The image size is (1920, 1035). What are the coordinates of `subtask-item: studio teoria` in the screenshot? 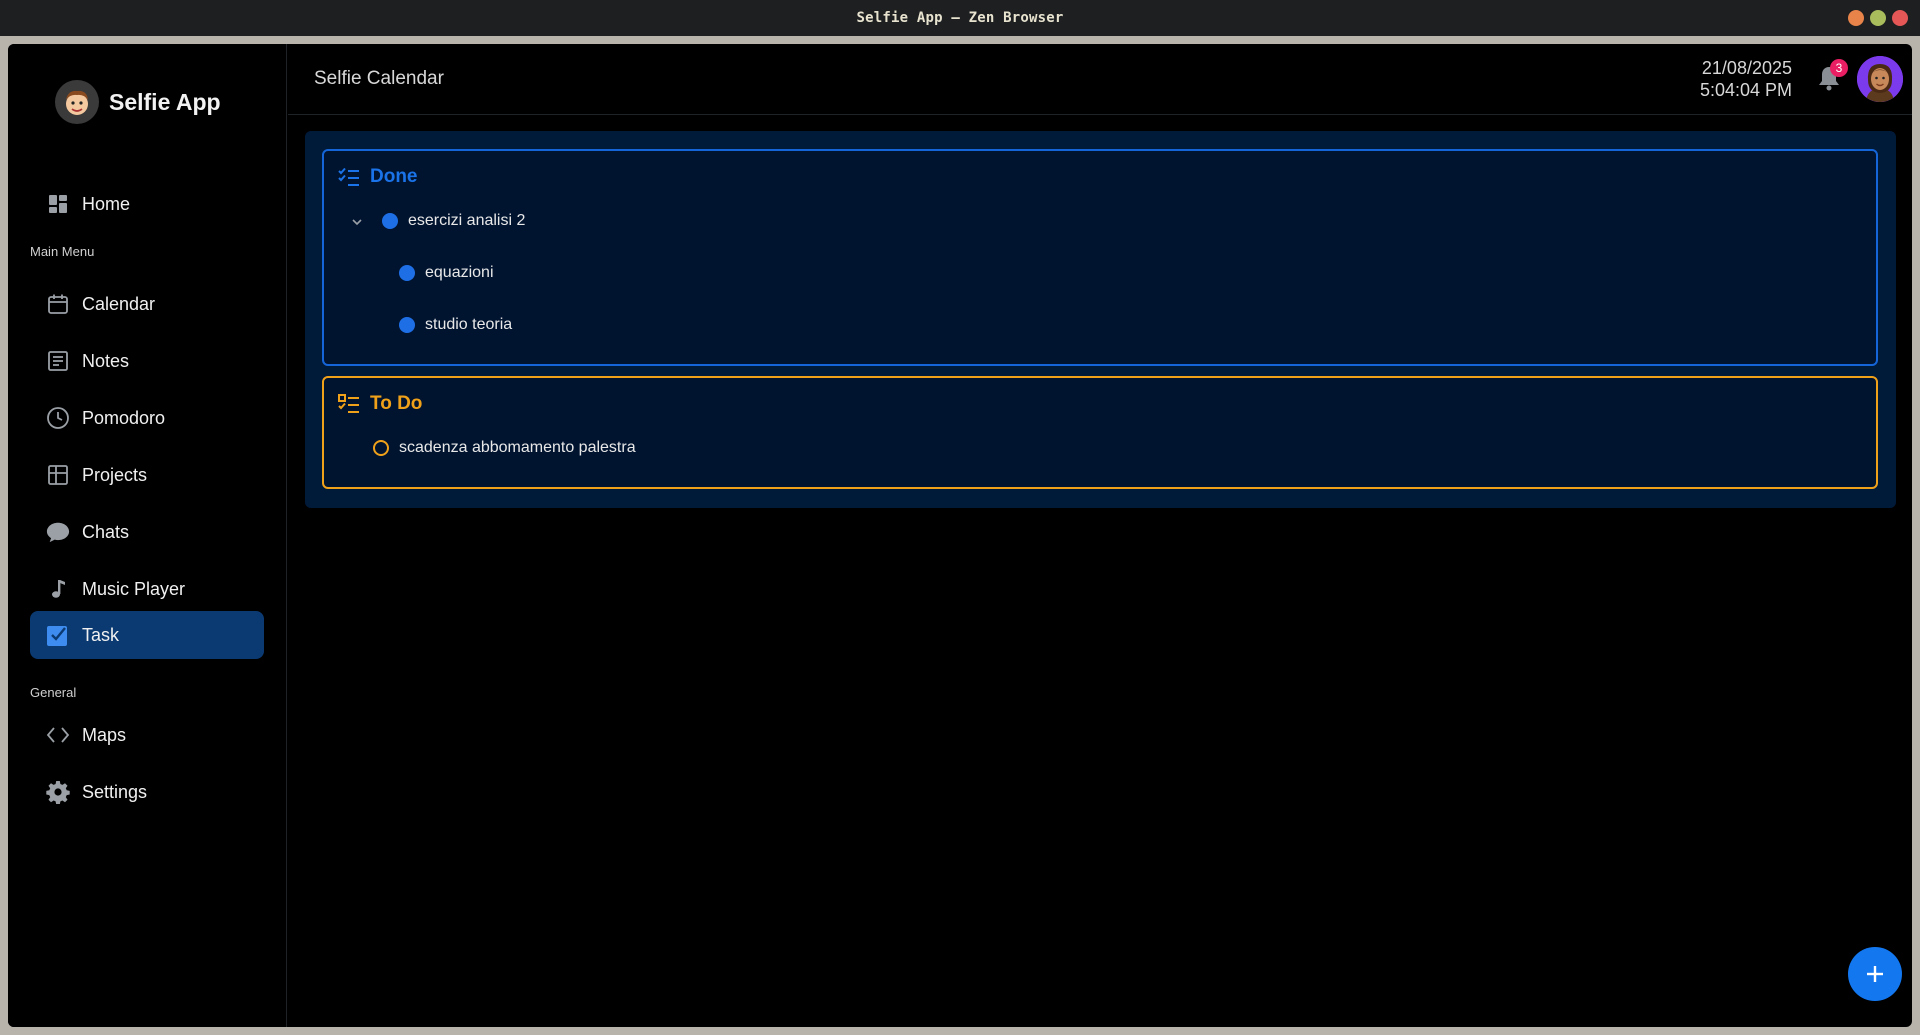 It's located at (455, 325).